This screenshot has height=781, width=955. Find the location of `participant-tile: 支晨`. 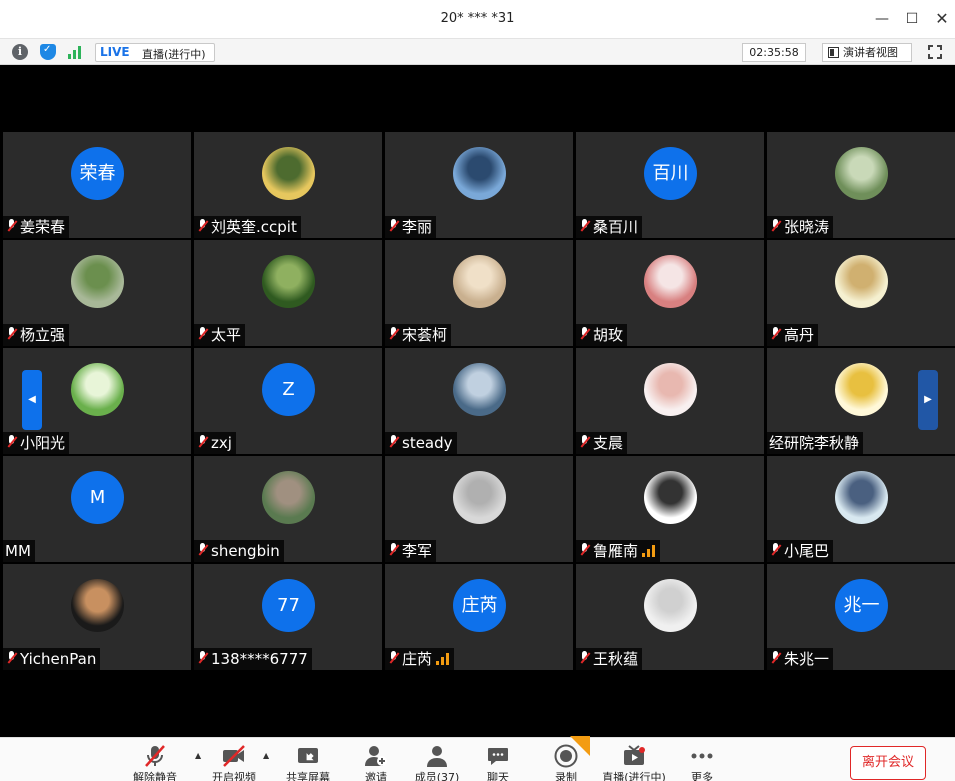

participant-tile: 支晨 is located at coordinates (670, 401).